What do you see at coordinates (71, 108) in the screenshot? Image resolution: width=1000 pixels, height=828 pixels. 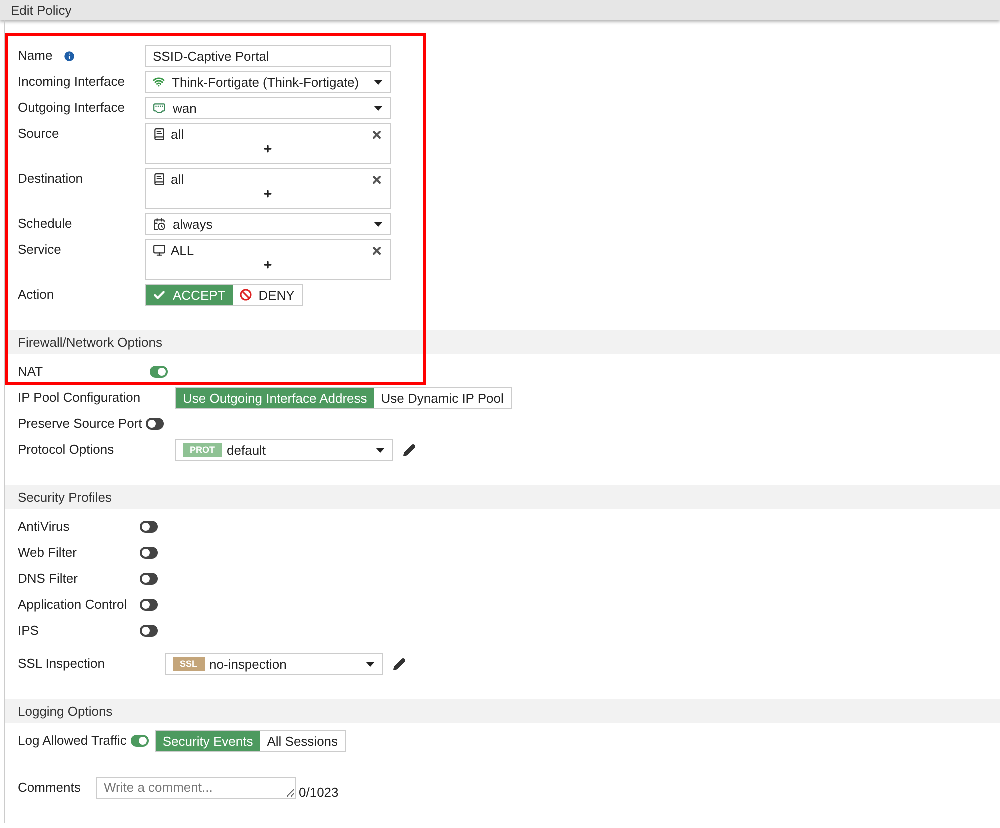 I see `field-label: Outgoing Interface` at bounding box center [71, 108].